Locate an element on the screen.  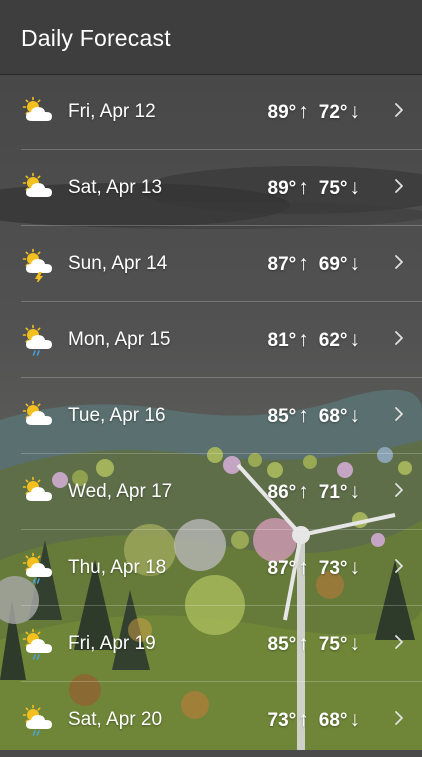
temperature-range: 89°↑ 75°↓ is located at coordinates (314, 188).